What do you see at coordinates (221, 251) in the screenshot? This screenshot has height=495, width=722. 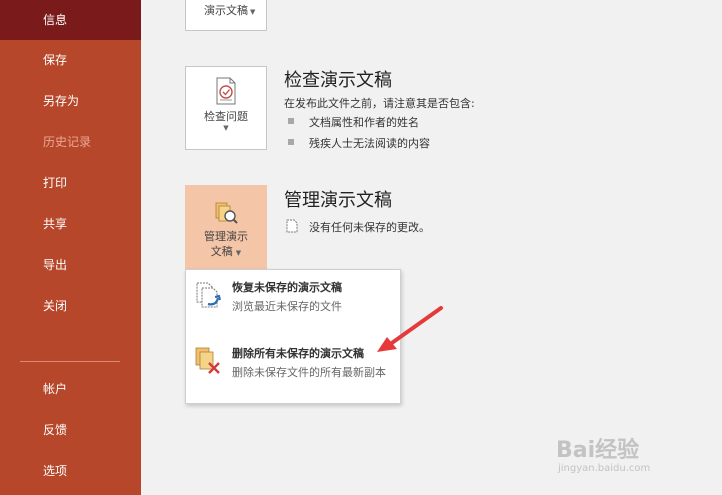 I see `button-label: 文稿` at bounding box center [221, 251].